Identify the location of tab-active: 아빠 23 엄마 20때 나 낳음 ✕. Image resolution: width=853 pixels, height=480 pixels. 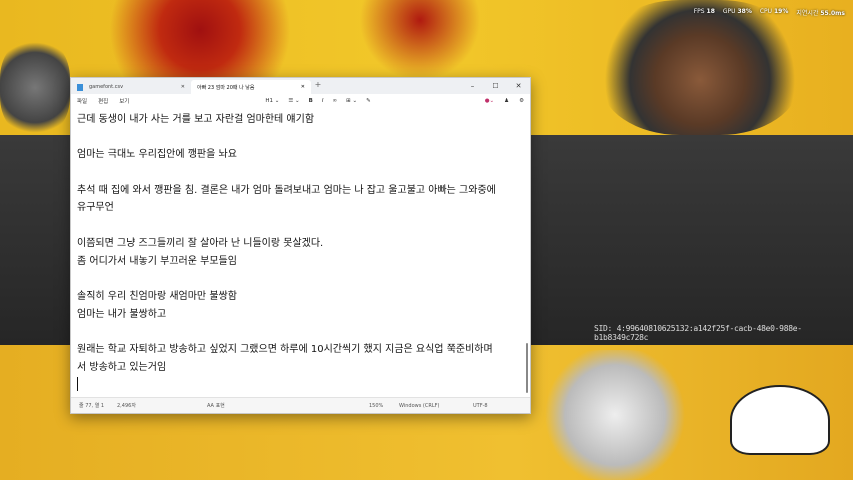
(251, 87).